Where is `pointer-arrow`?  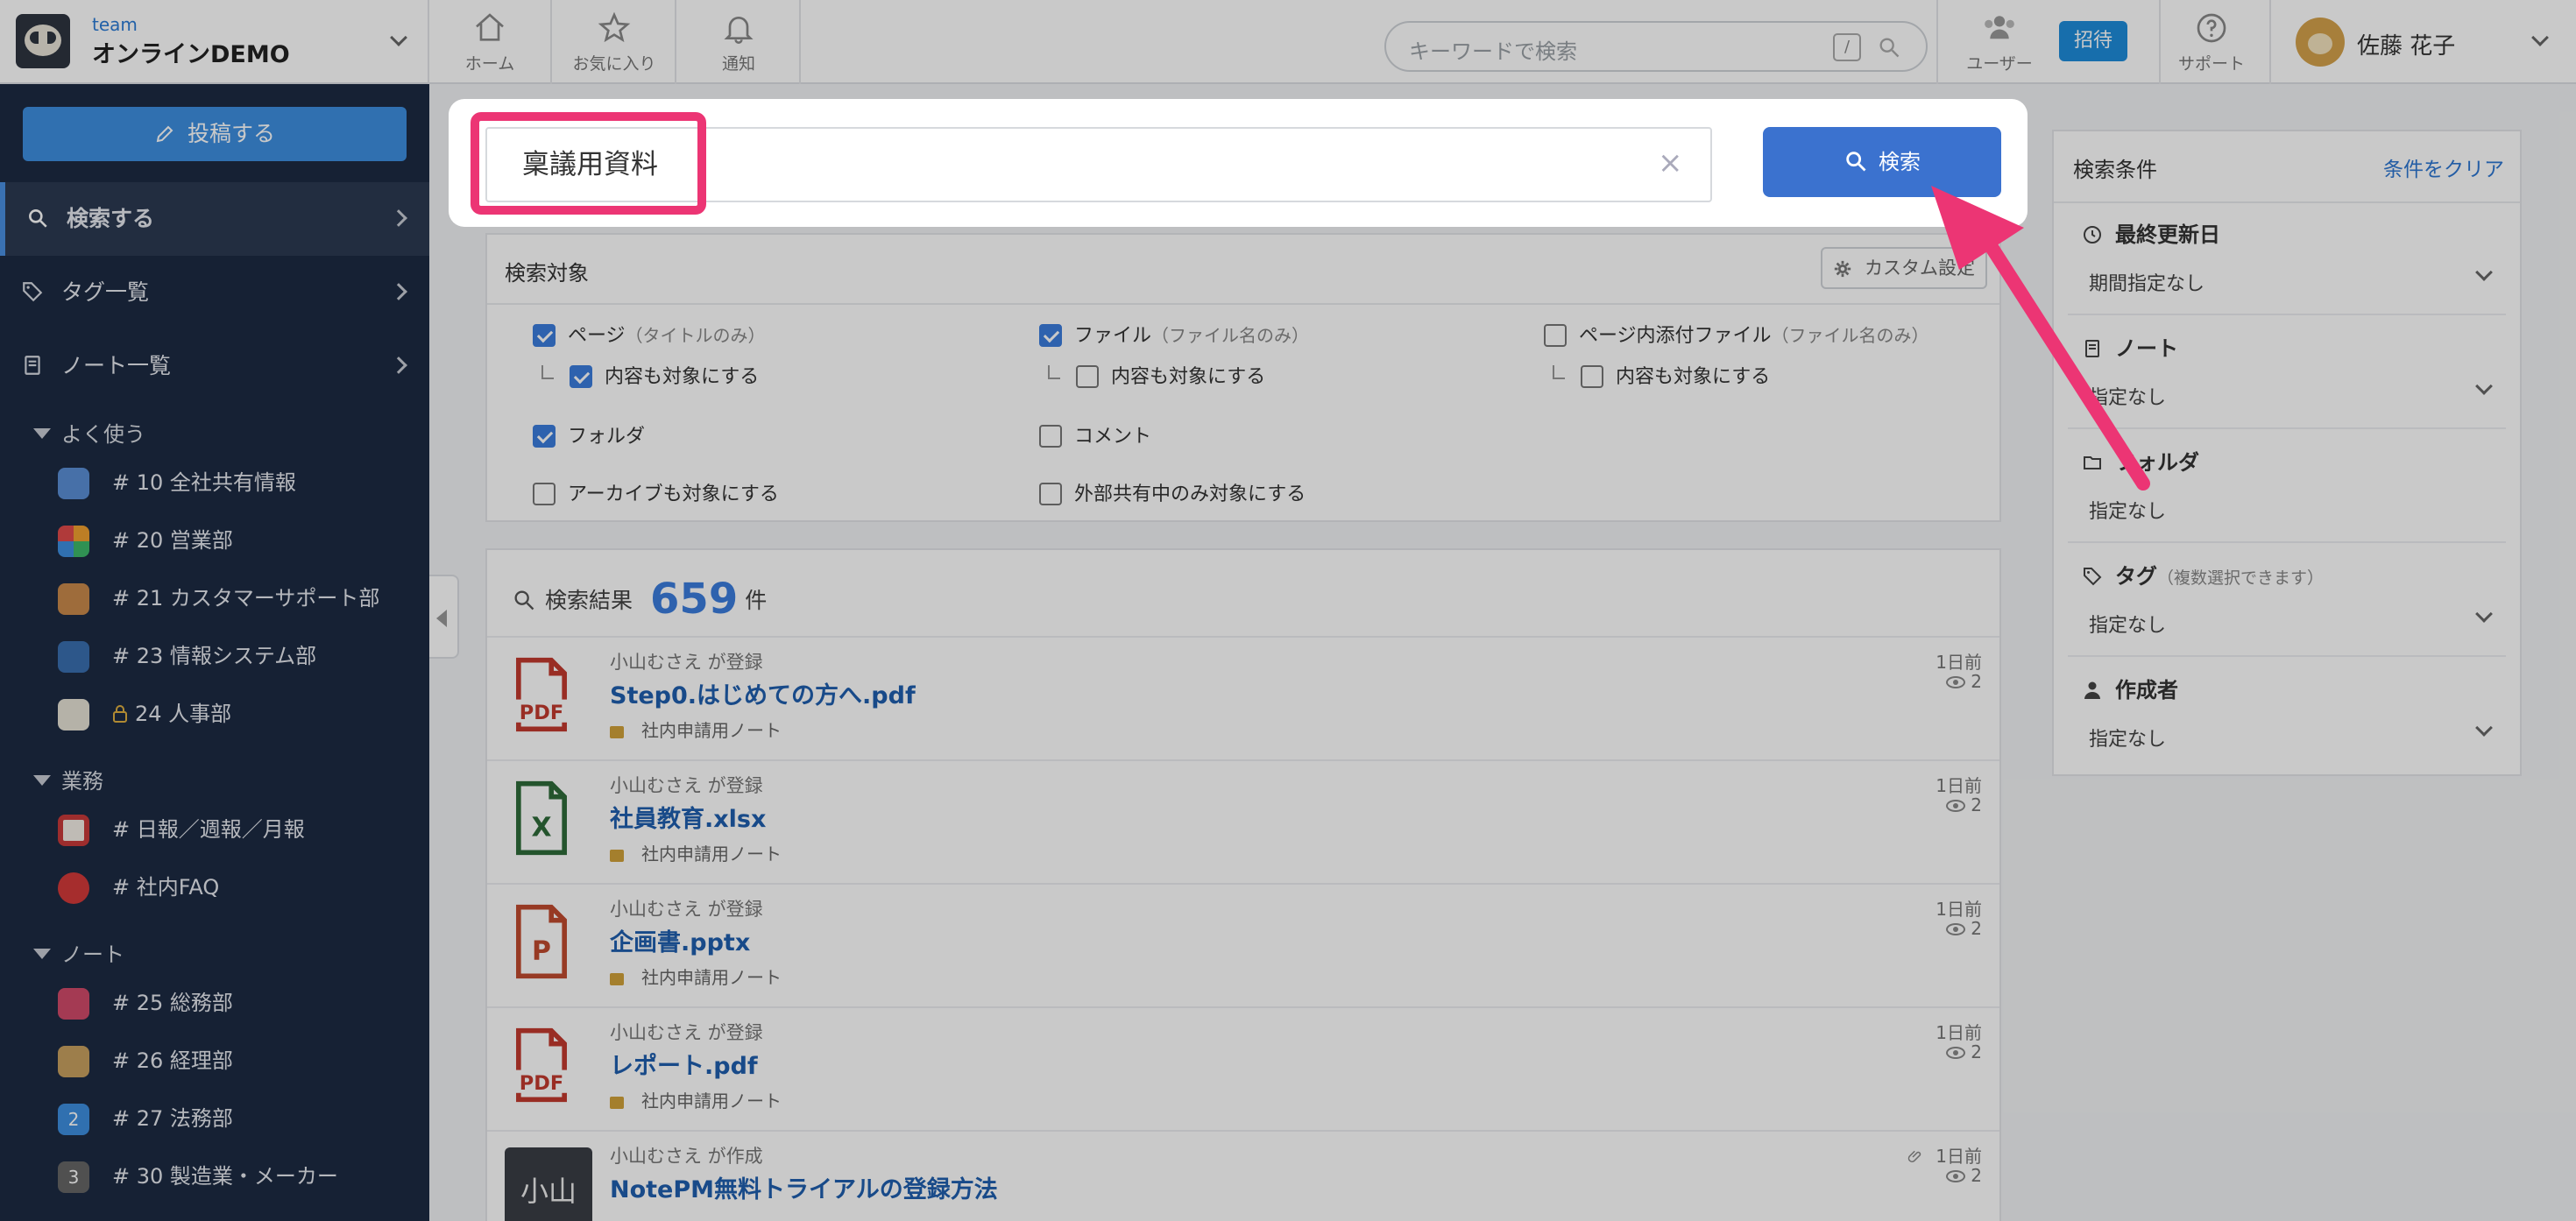
pointer-arrow is located at coordinates (2040, 338).